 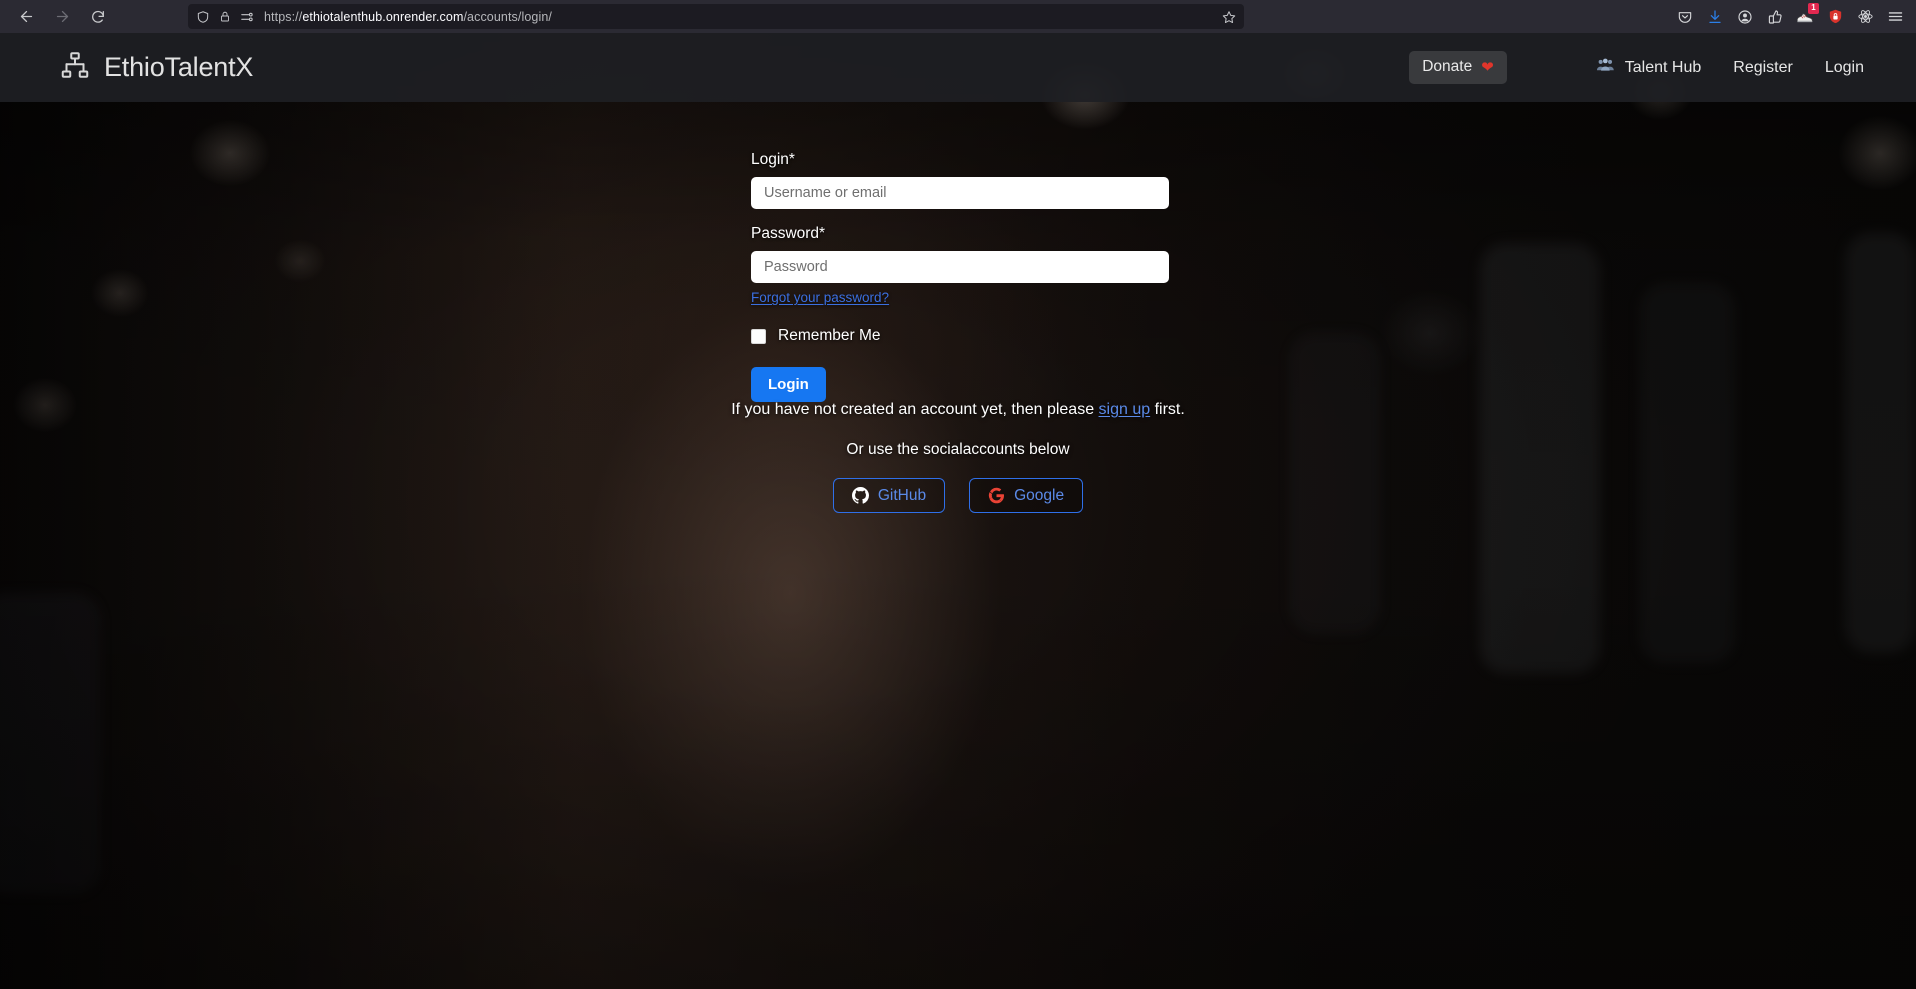 What do you see at coordinates (1039, 495) in the screenshot?
I see `social-label: Google` at bounding box center [1039, 495].